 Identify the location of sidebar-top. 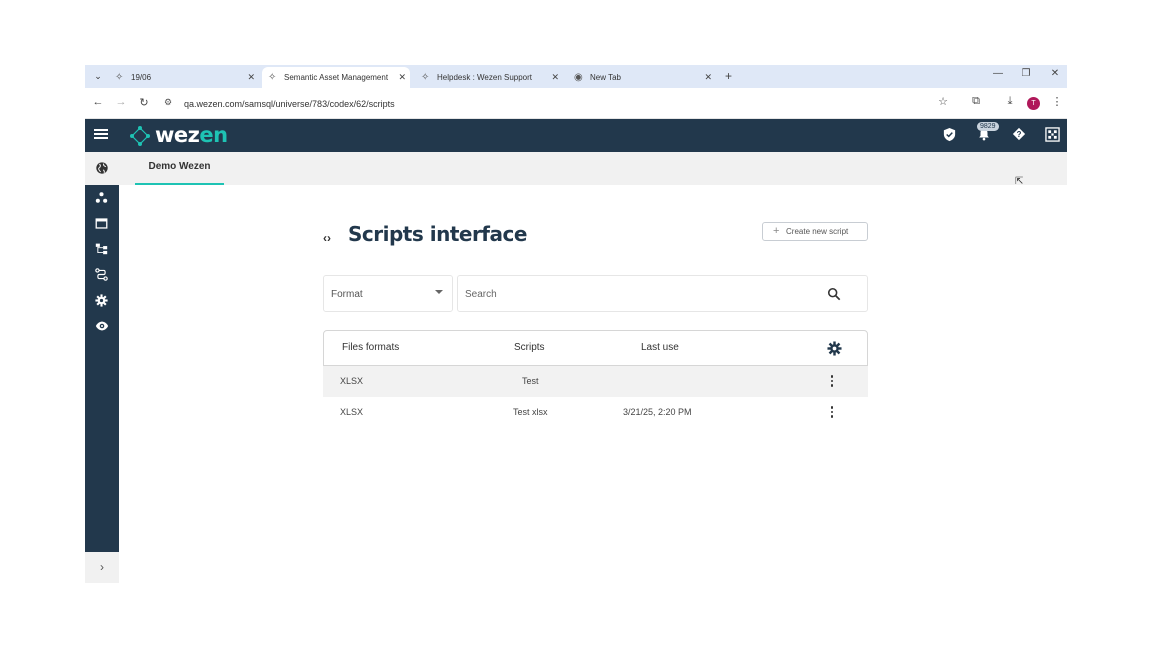
(102, 168).